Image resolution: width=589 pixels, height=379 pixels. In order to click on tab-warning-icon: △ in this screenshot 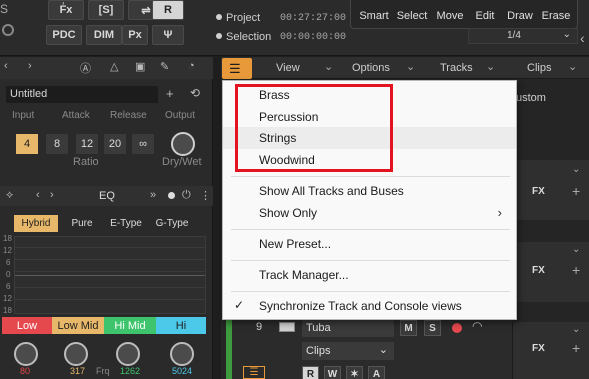, I will do `click(114, 66)`.